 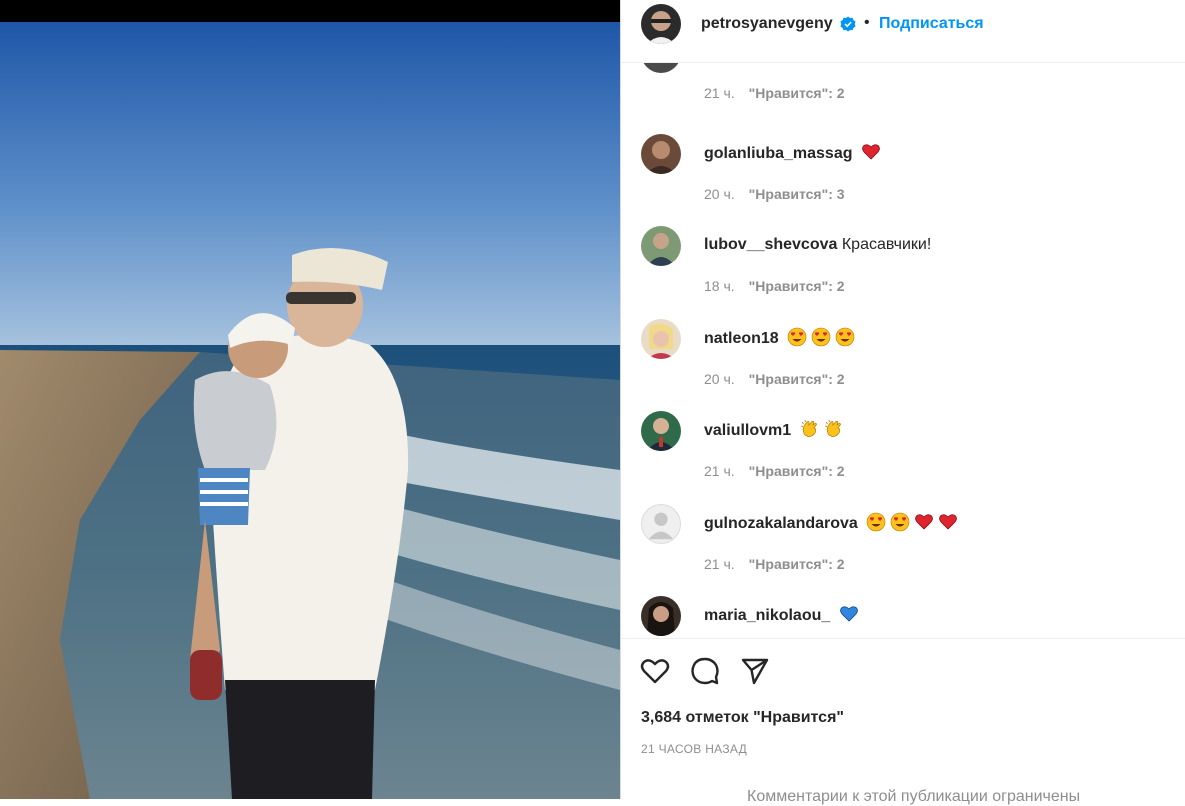 I want to click on comment-text: natleon18, so click(x=779, y=338).